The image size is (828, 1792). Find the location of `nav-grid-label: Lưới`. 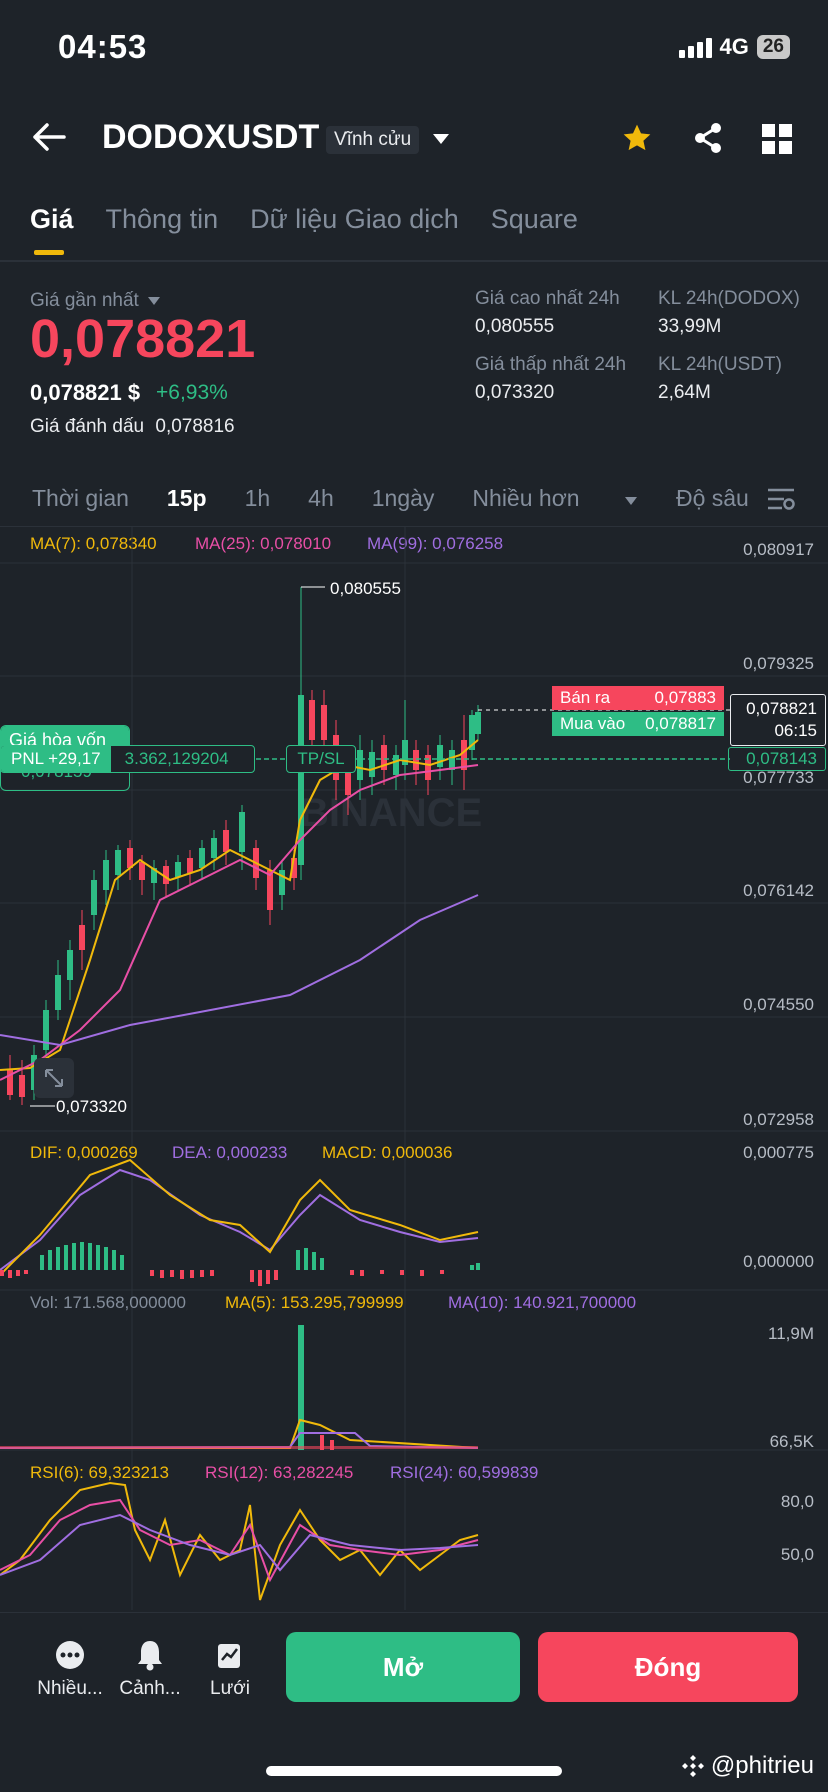

nav-grid-label: Lưới is located at coordinates (230, 1688).